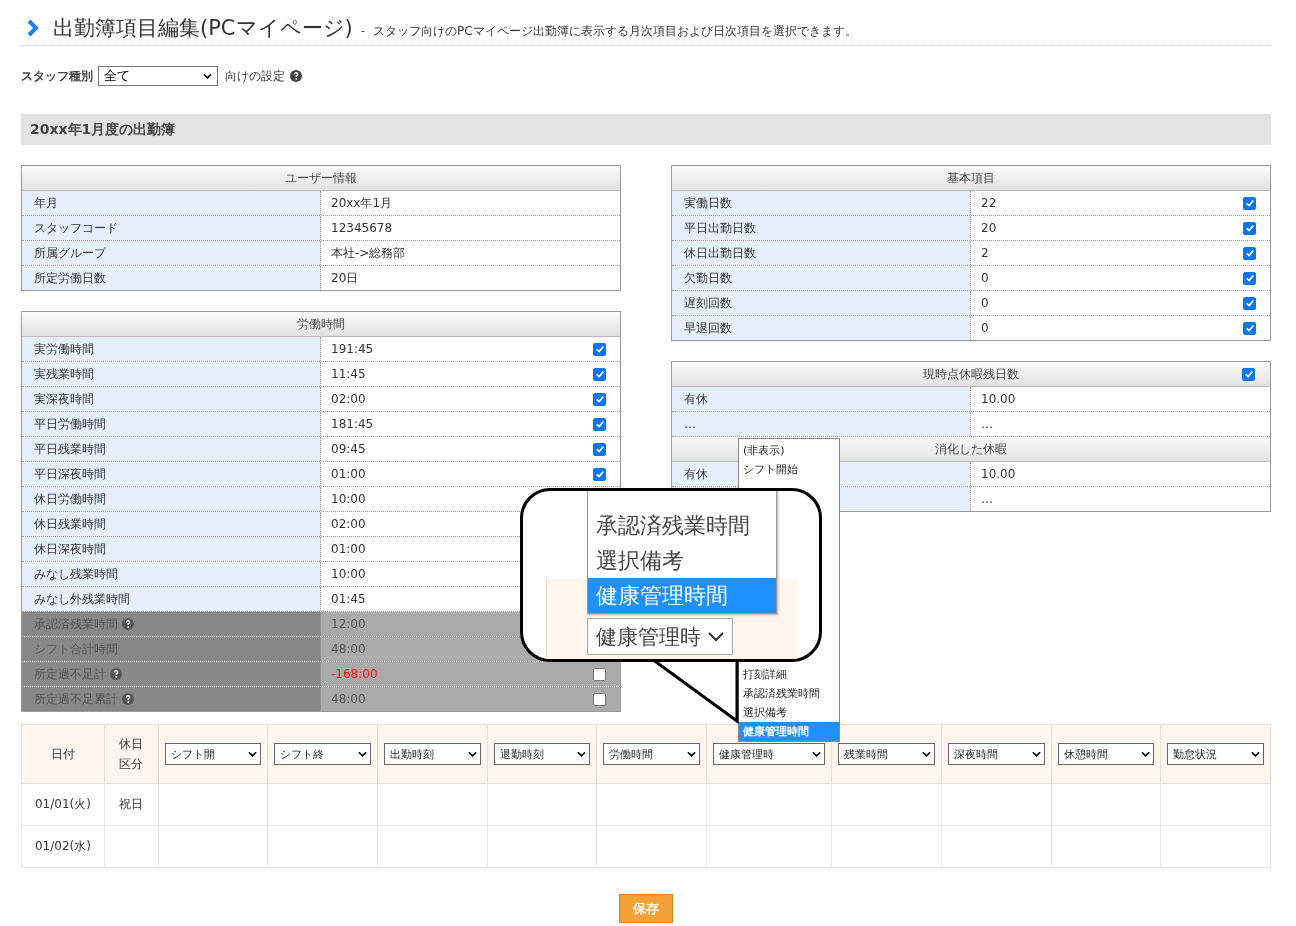  I want to click on row-value: 12:00, so click(348, 624).